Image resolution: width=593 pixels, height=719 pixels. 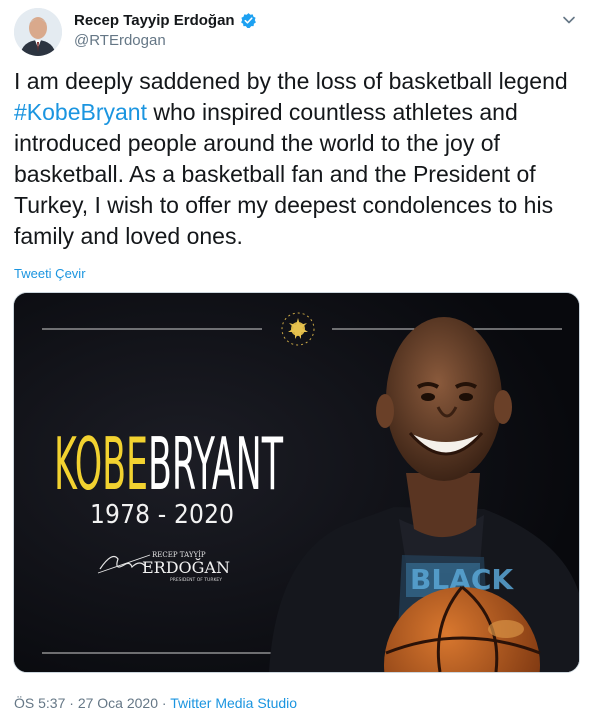 I want to click on chevron-down-icon, so click(x=569, y=20).